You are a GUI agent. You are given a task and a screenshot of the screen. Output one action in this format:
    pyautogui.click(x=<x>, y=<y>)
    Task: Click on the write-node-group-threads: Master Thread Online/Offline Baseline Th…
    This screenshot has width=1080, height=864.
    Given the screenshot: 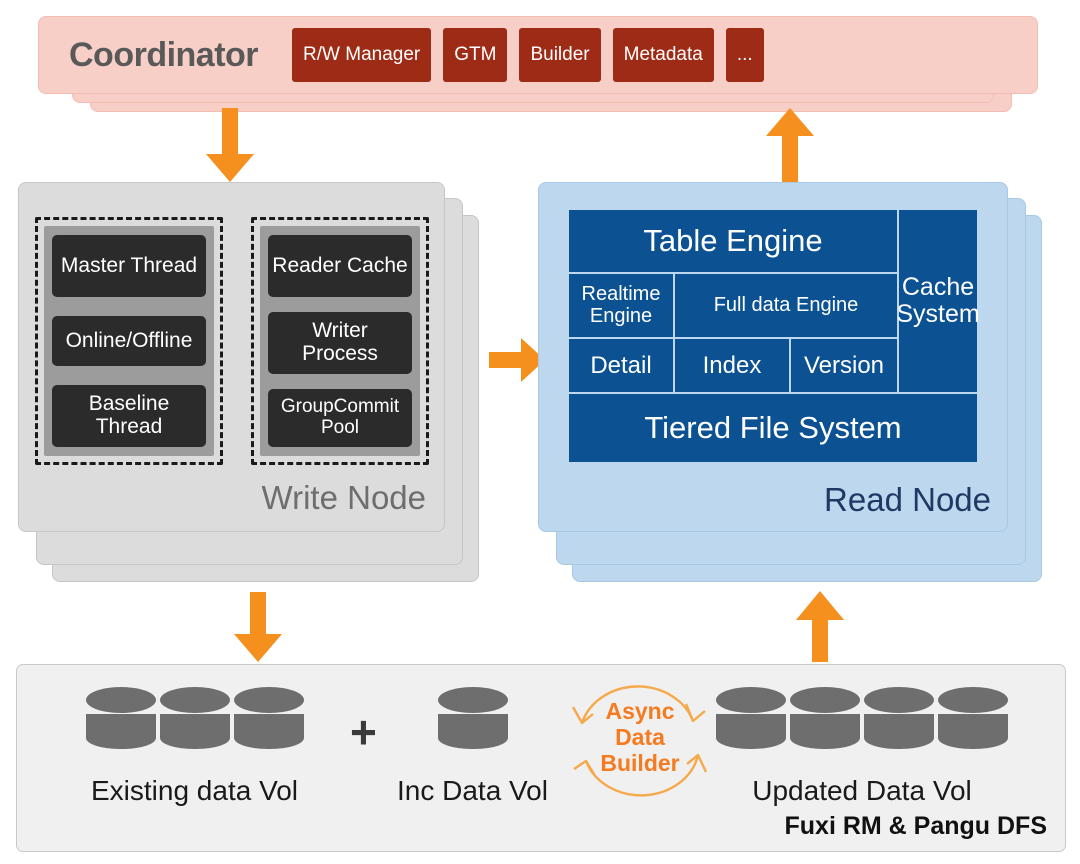 What is the action you would take?
    pyautogui.click(x=129, y=341)
    